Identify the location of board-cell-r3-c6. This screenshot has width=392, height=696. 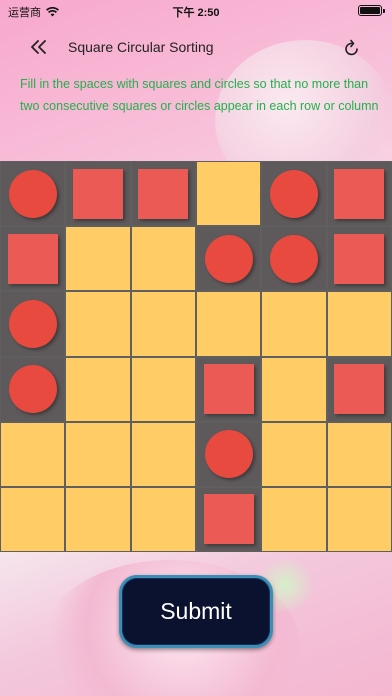
(359, 324).